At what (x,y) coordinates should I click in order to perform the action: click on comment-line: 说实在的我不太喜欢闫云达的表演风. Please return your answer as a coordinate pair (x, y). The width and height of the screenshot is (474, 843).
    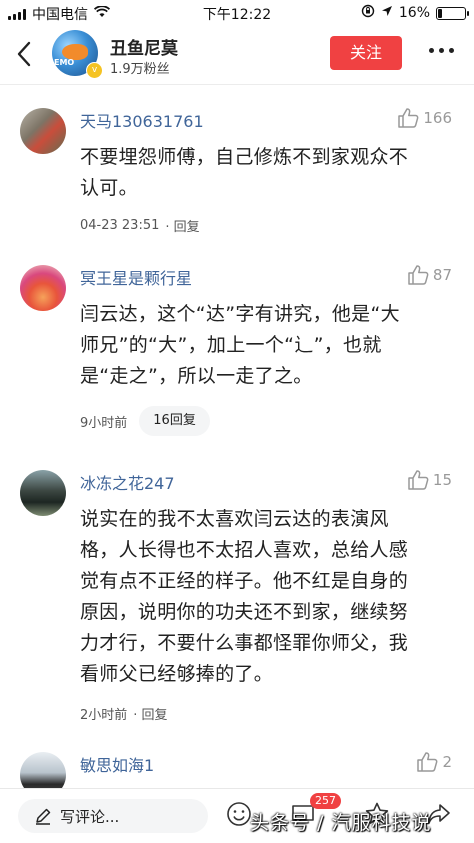
    Looking at the image, I should click on (234, 519).